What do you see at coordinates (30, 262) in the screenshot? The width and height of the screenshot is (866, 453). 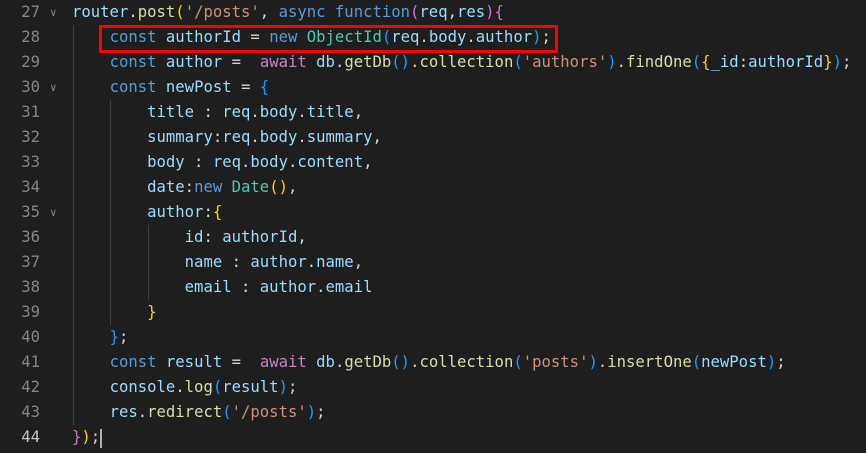 I see `line-number: 37` at bounding box center [30, 262].